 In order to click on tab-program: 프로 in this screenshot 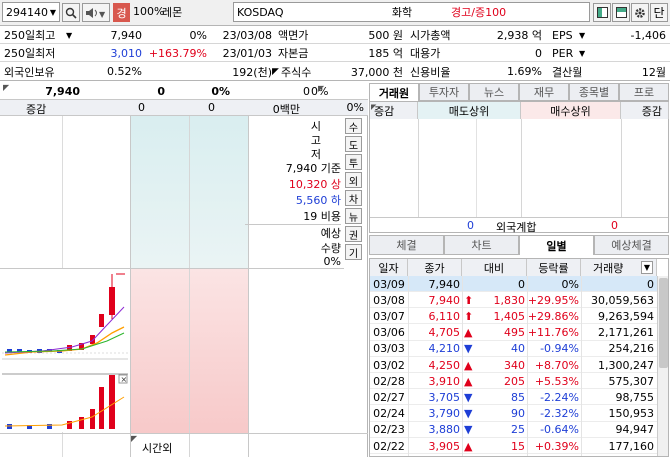, I will do `click(644, 92)`.